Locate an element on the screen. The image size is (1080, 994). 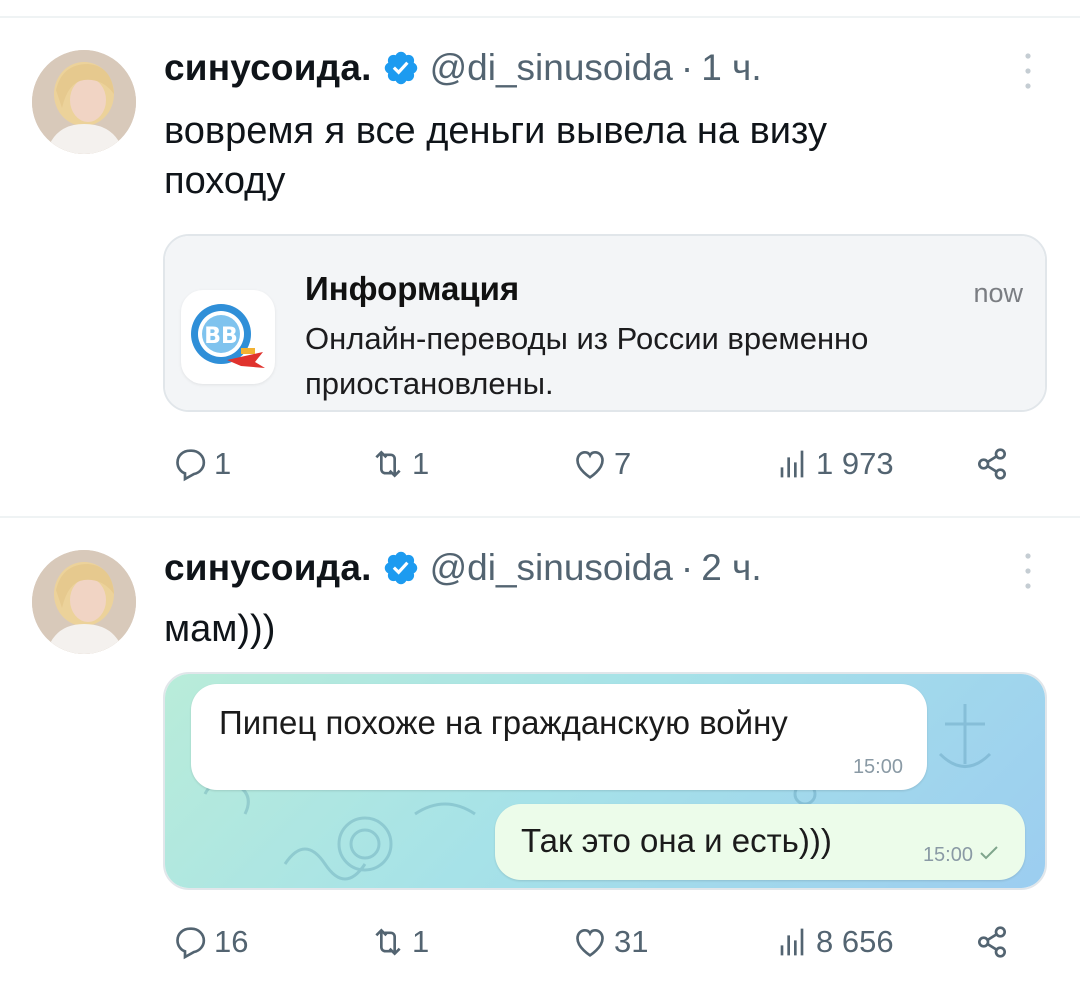
bank-app-icon: BB is located at coordinates (228, 337).